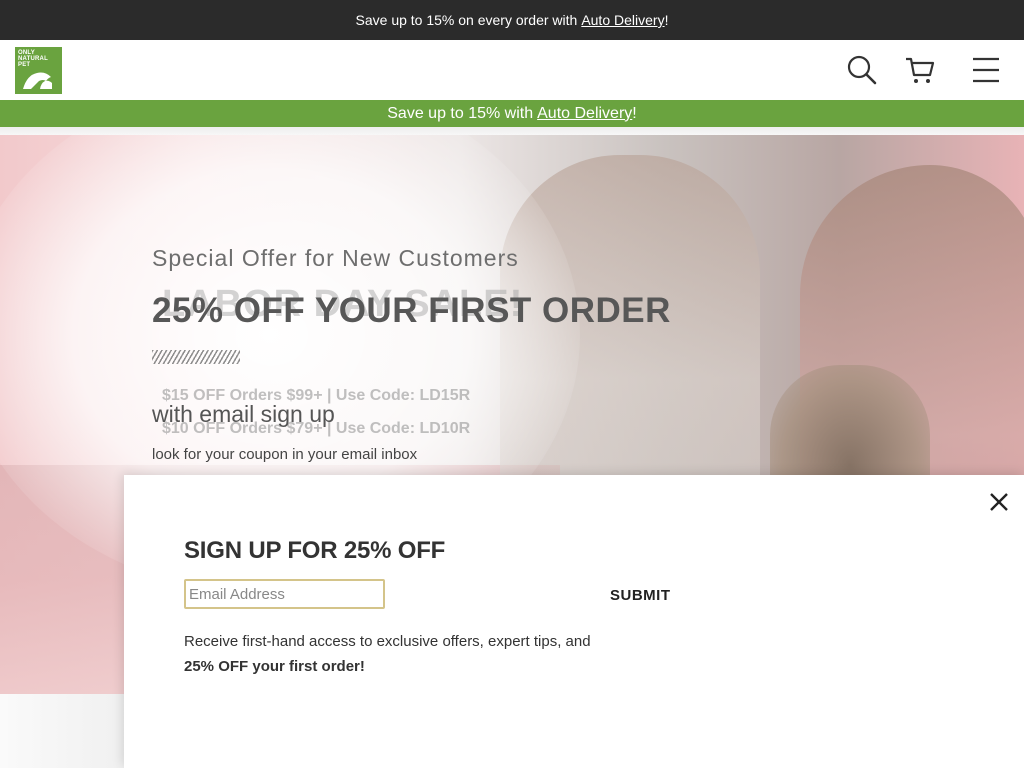 The width and height of the screenshot is (1024, 768). I want to click on green-bar-text: Save up to 15% with, so click(460, 113).